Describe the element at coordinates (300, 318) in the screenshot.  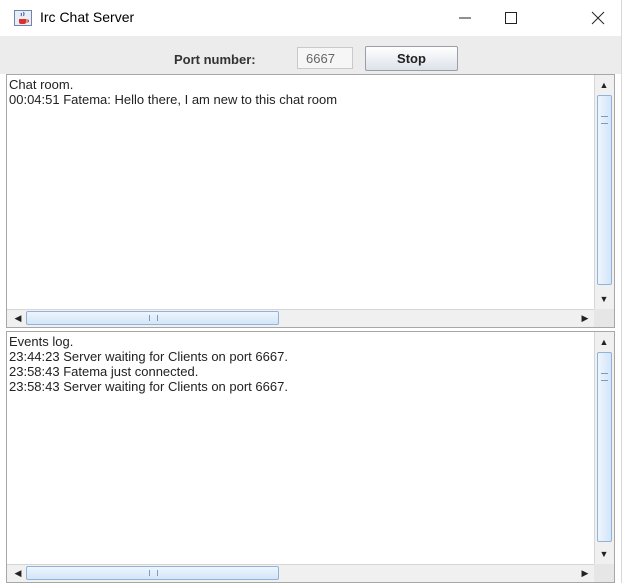
I see `chat-horizontal-scrollbar: ◀ ▶` at that location.